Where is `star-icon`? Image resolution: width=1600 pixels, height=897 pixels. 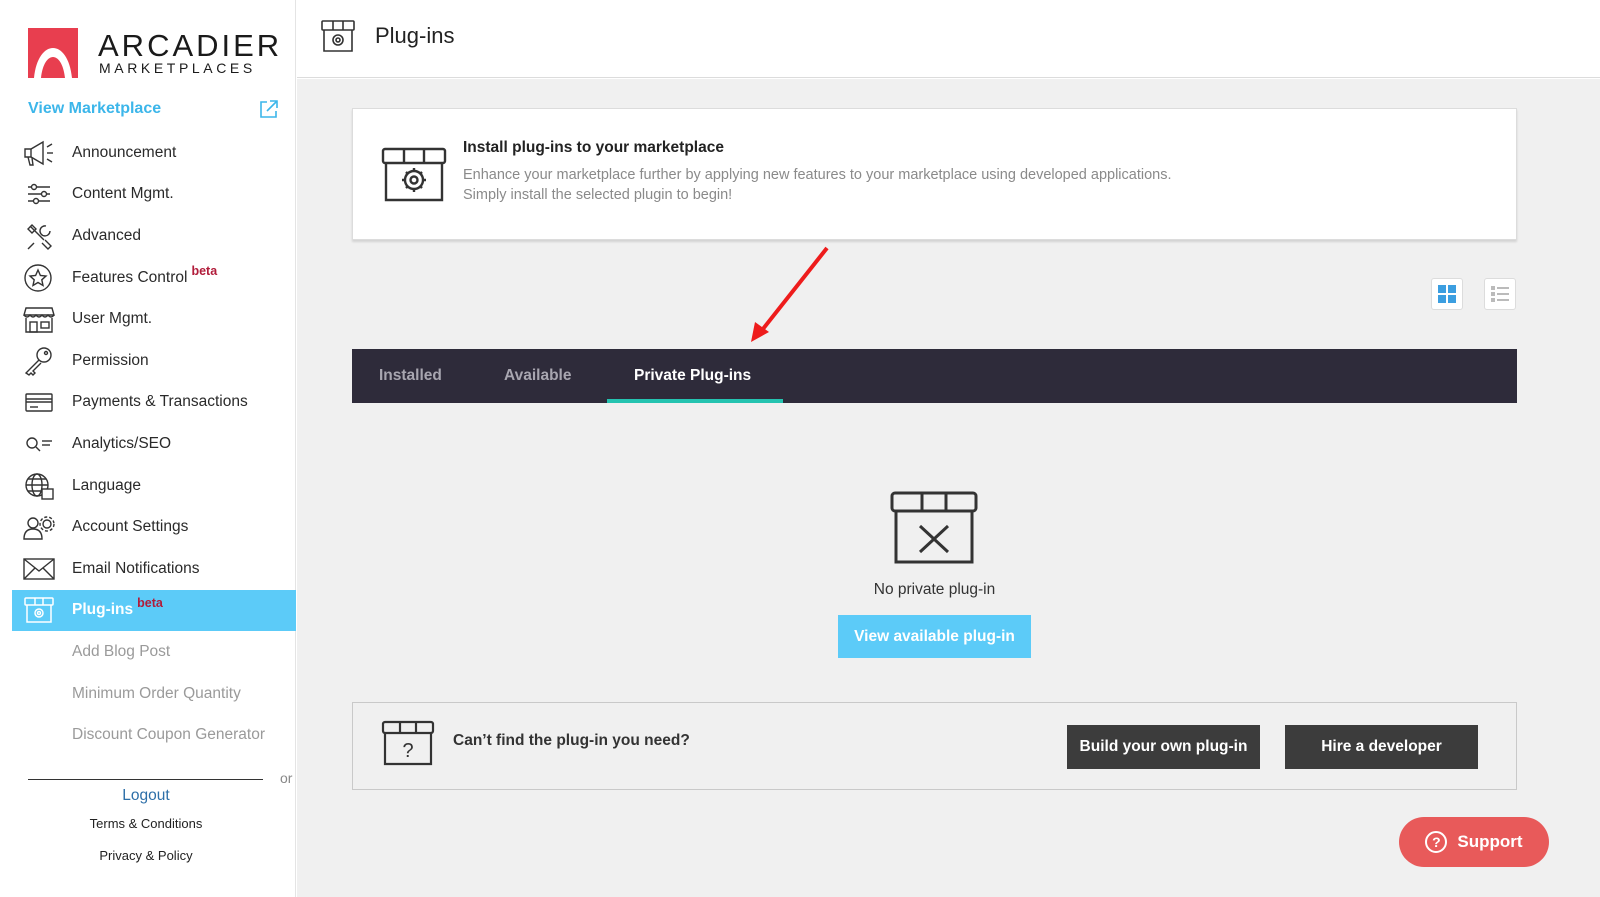
star-icon is located at coordinates (38, 277).